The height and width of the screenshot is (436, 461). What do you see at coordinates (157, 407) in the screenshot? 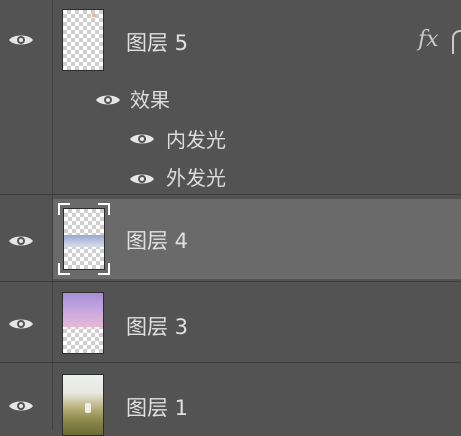
I see `layer-name: 图层 1` at bounding box center [157, 407].